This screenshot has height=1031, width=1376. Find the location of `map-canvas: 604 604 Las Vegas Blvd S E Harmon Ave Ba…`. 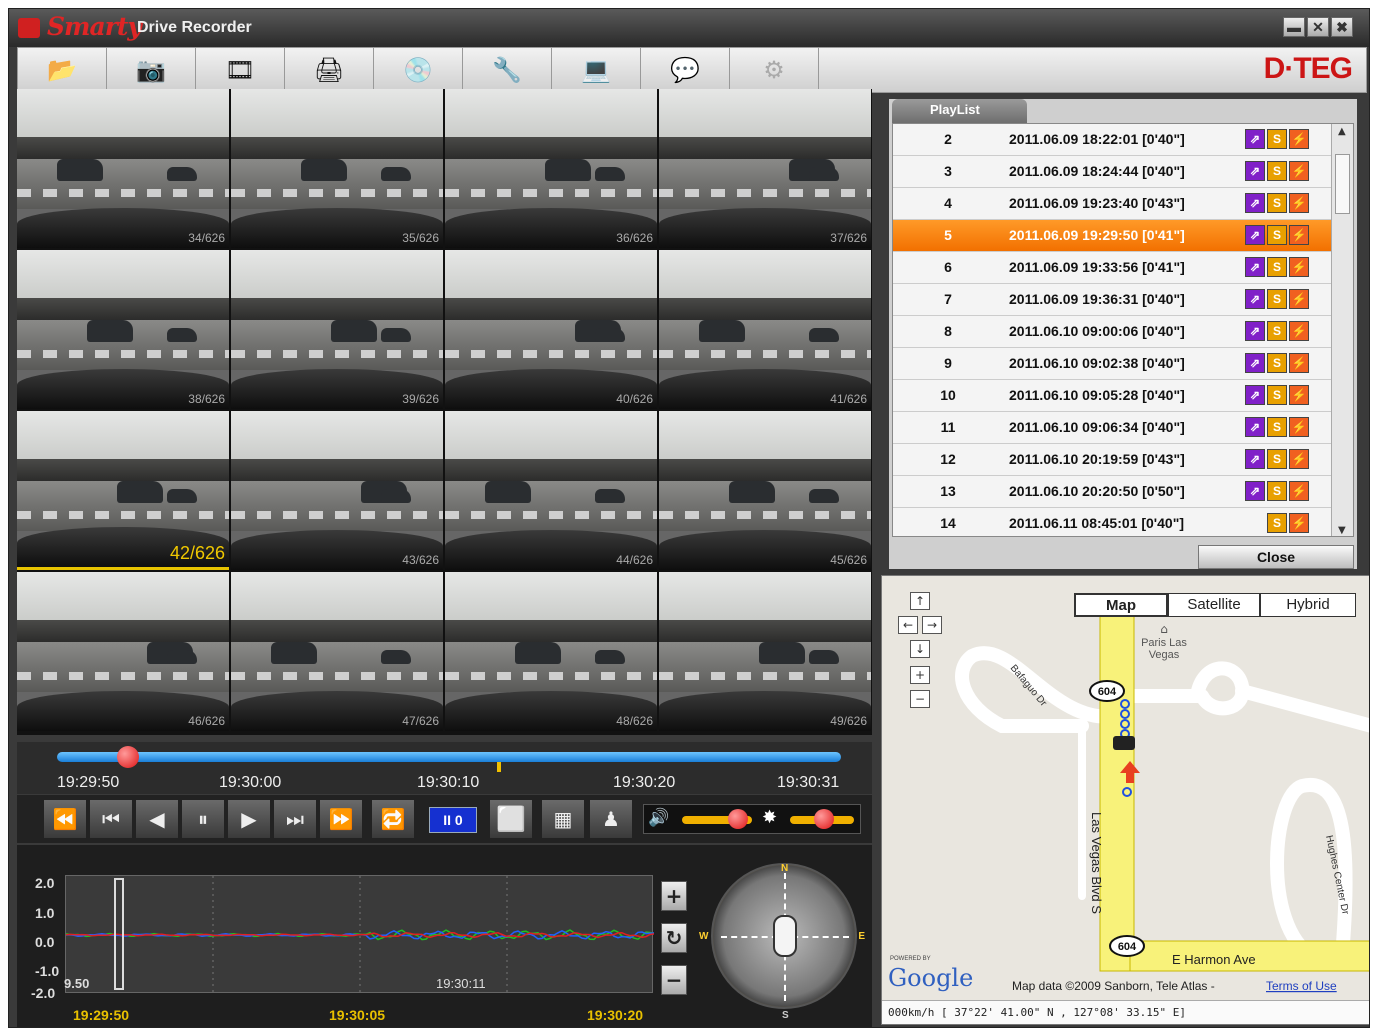

map-canvas: 604 604 Las Vegas Blvd S E Harmon Ave Ba… is located at coordinates (1126, 789).